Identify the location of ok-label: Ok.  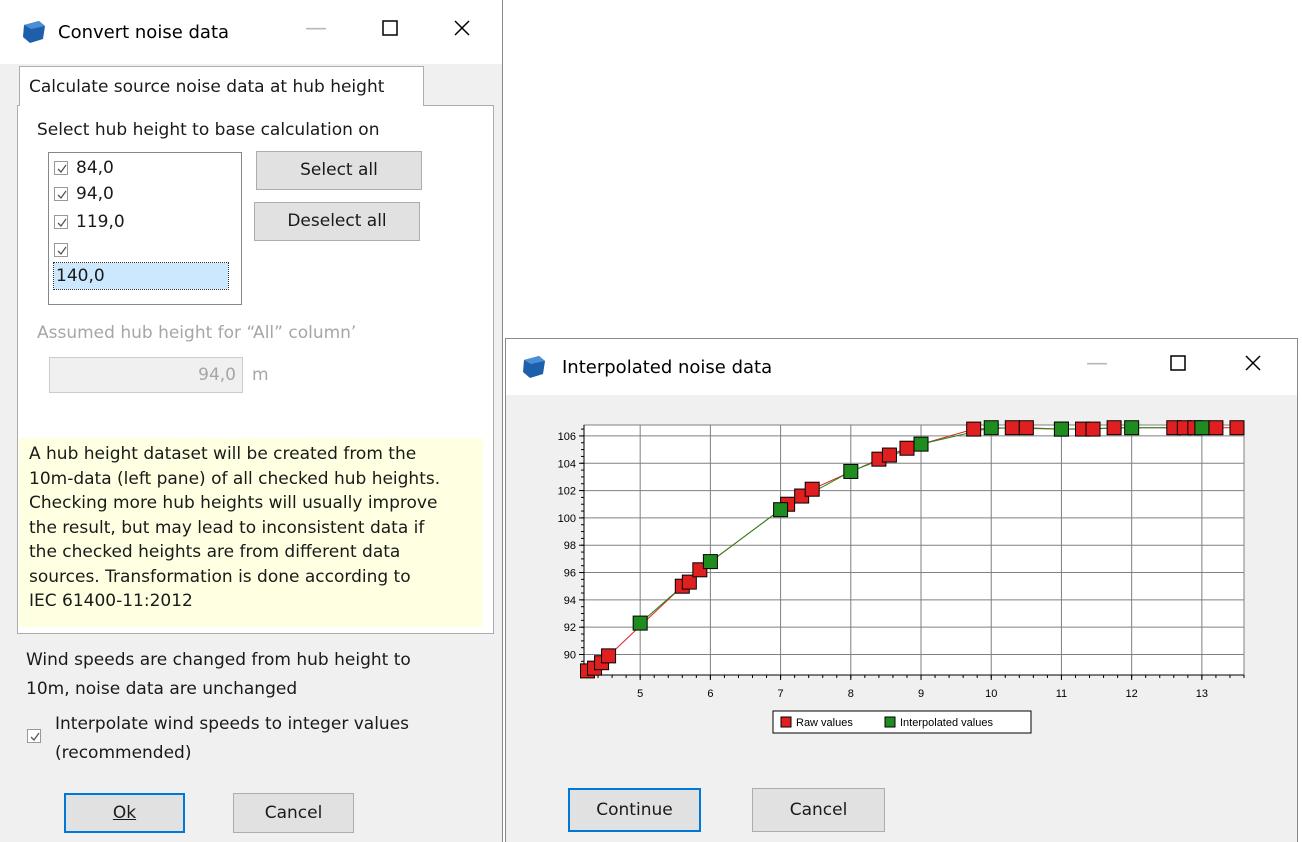
(124, 813).